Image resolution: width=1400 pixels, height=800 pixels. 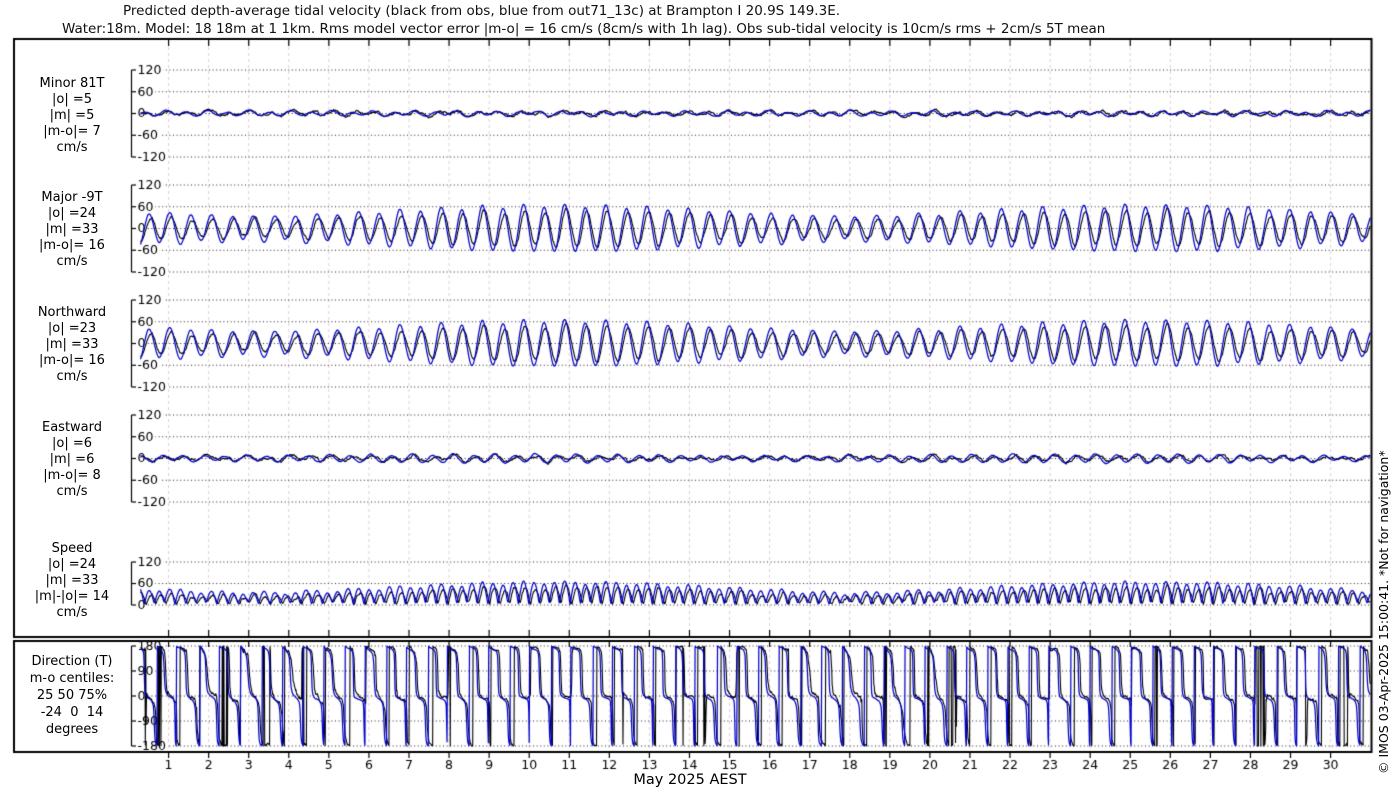 I want to click on model-rms: |m| =5, so click(x=72, y=115).